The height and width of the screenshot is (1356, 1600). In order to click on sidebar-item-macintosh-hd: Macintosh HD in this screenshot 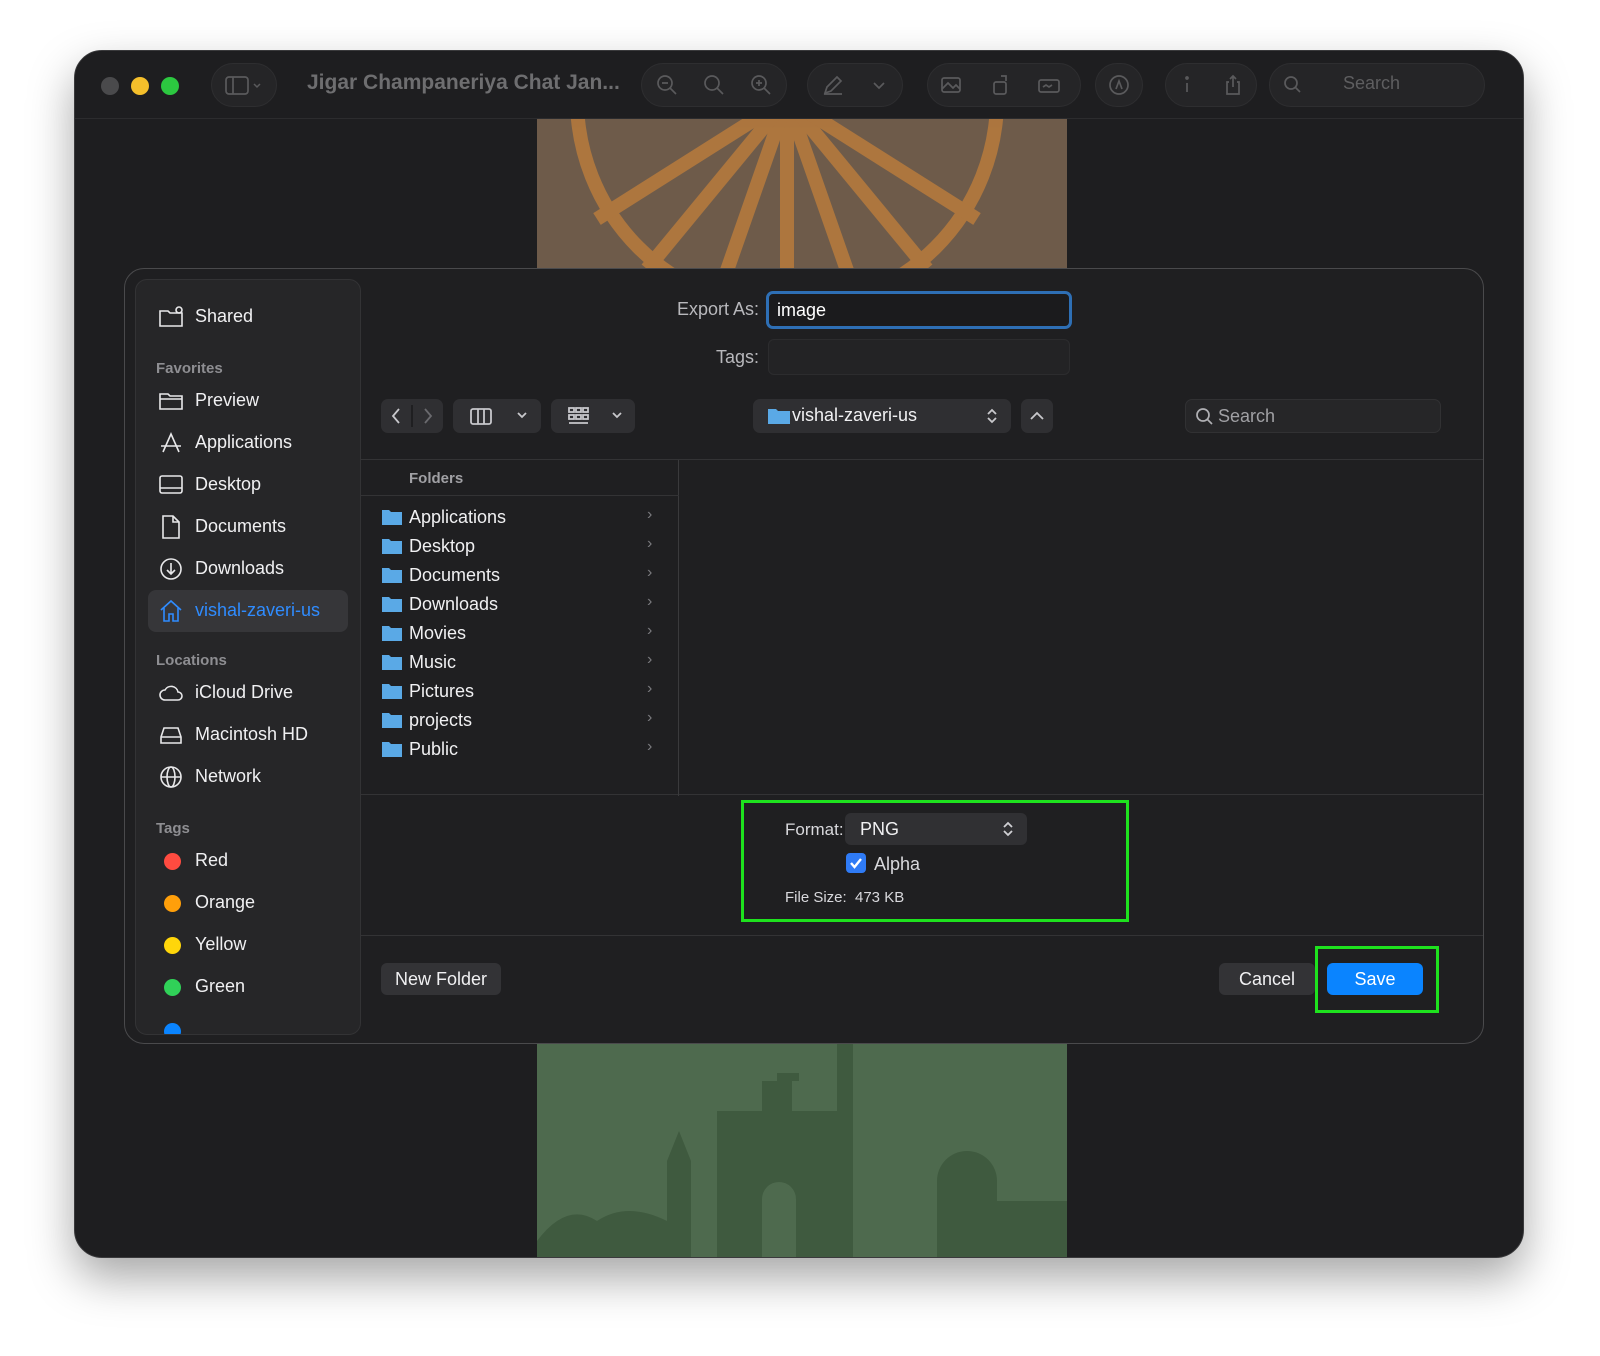, I will do `click(248, 735)`.